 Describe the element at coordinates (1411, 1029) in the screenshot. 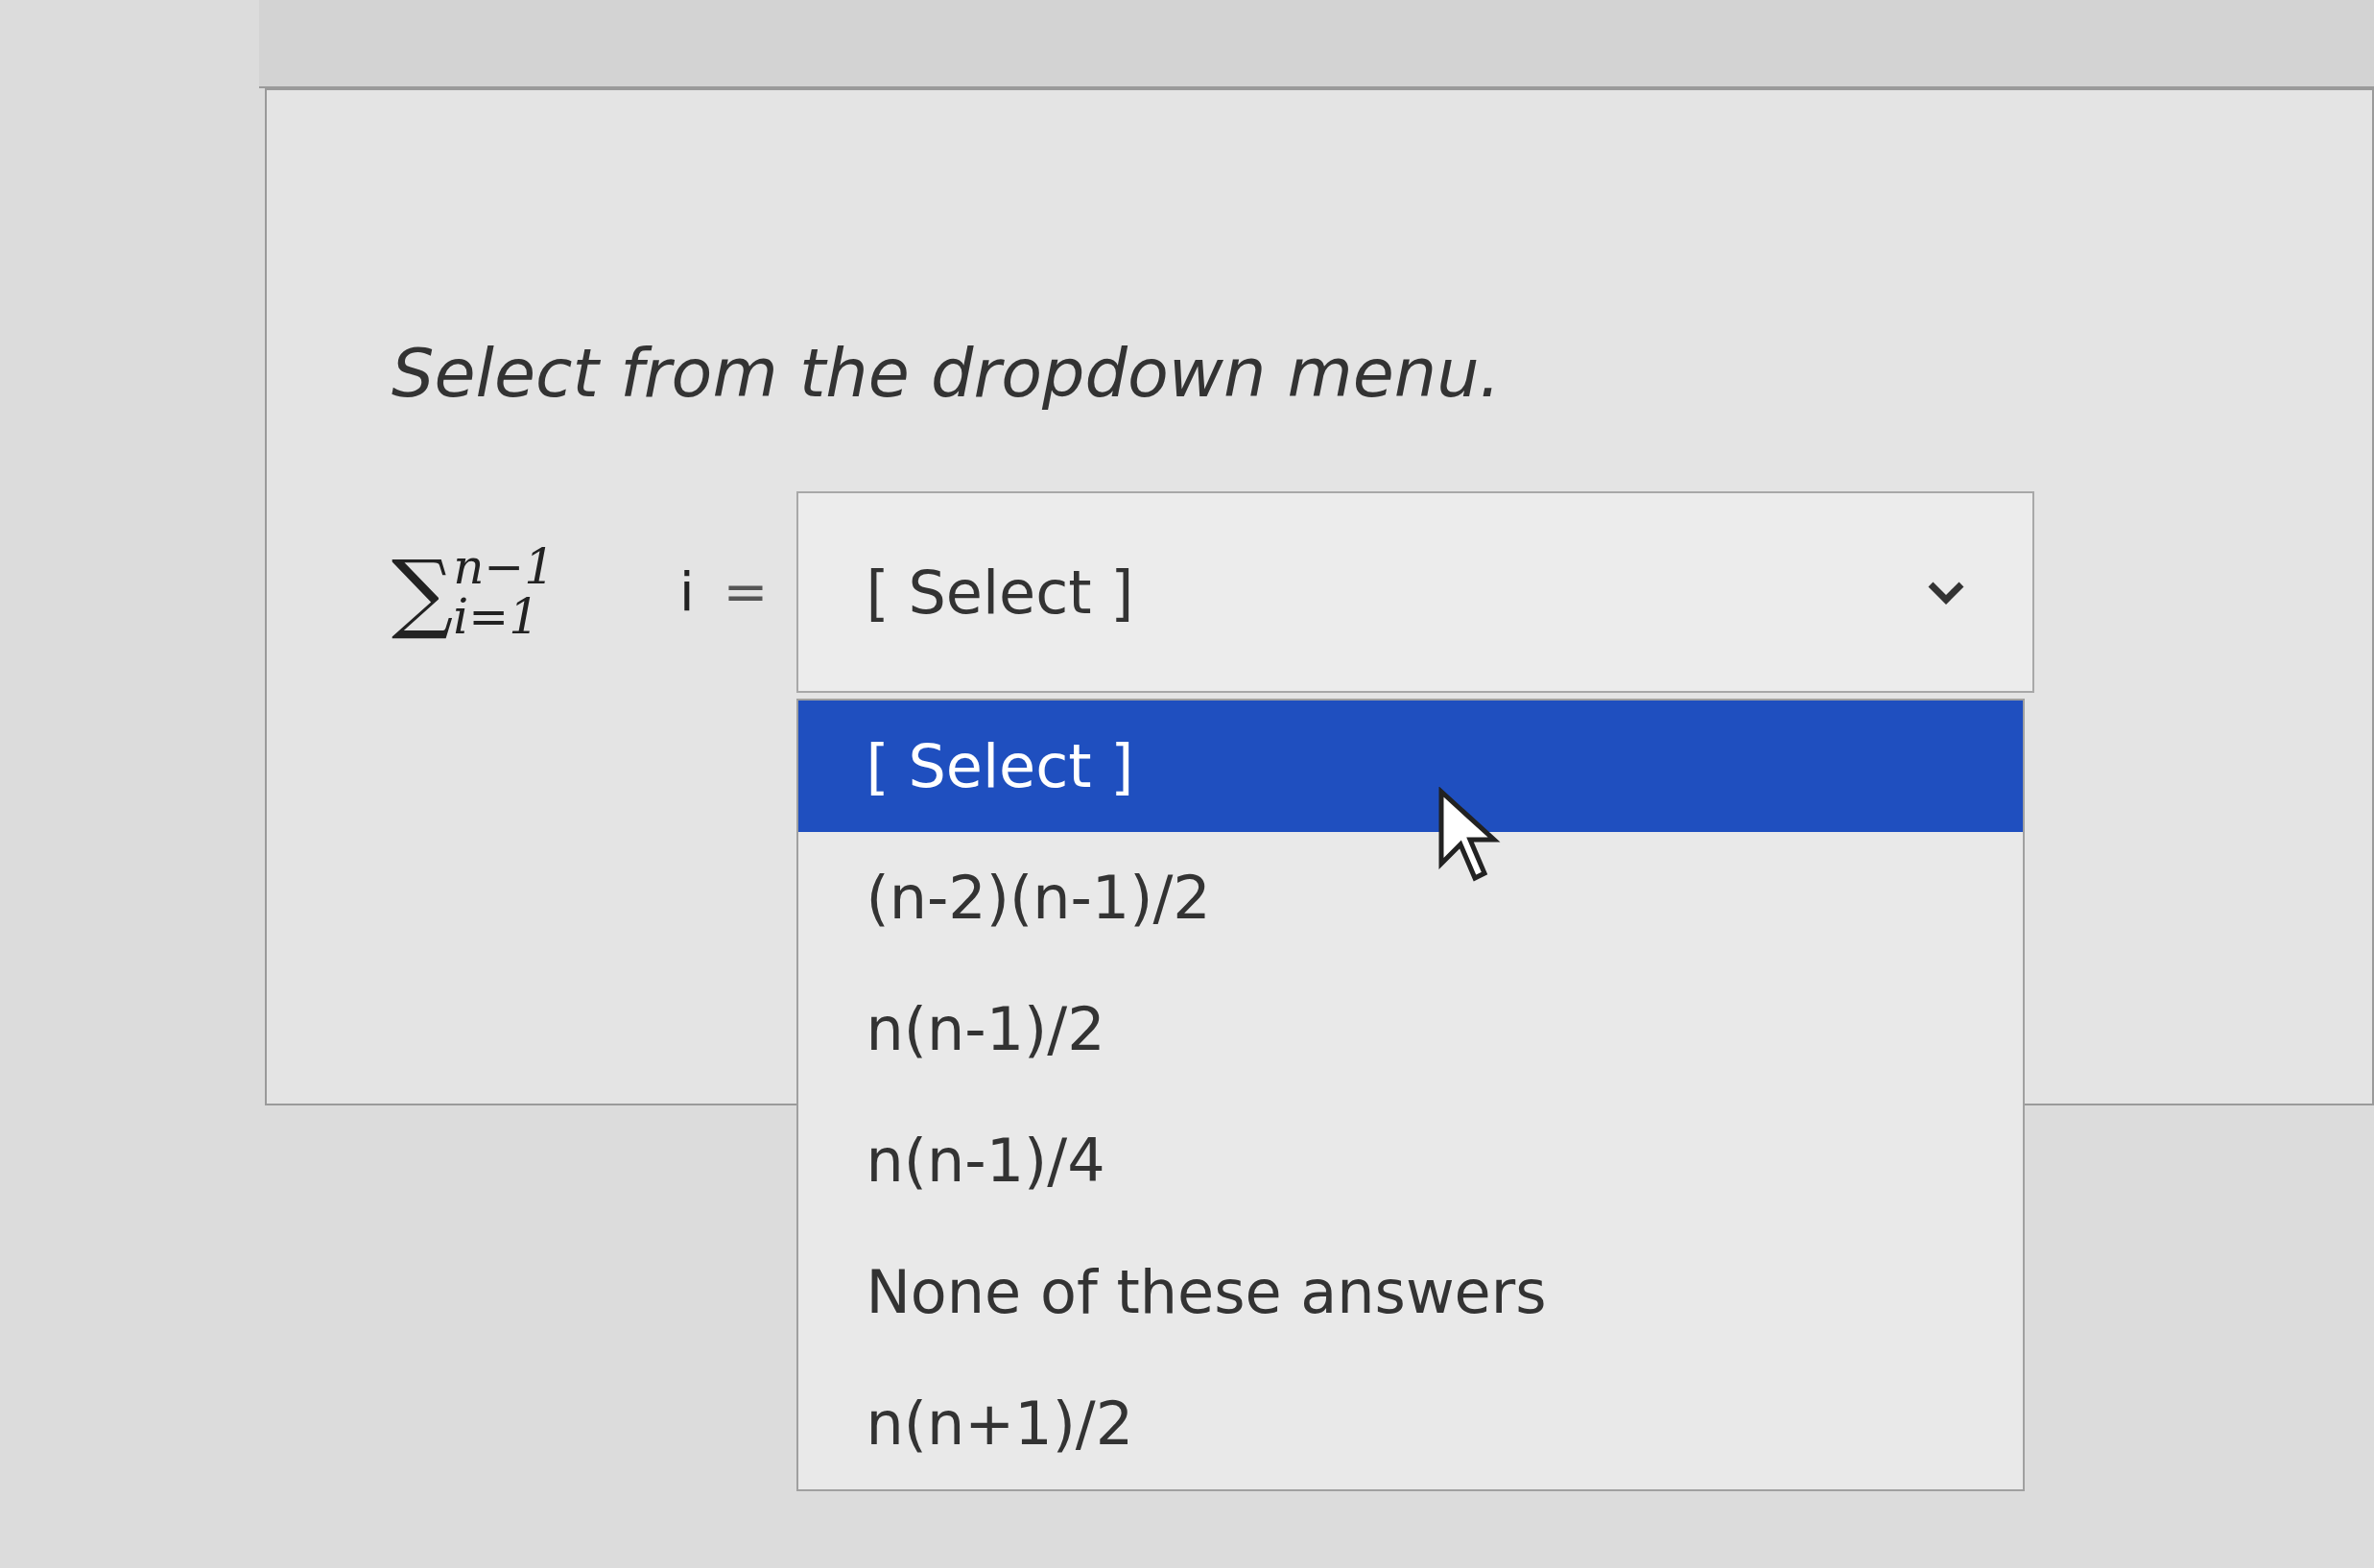

I see `dropdown-option: n(n-1)/2` at that location.